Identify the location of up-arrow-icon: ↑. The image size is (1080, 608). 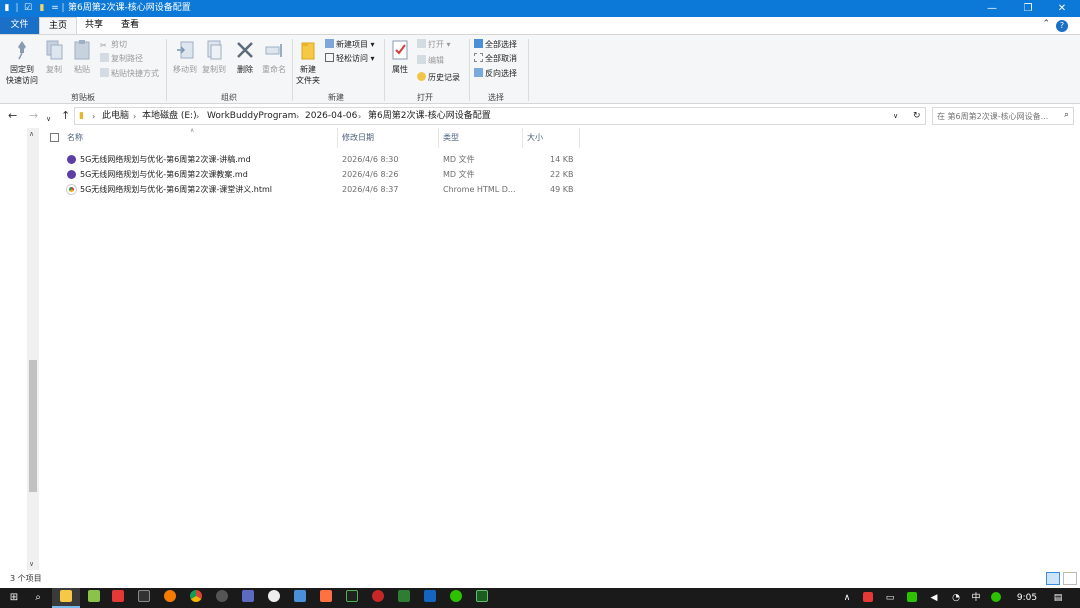
(65, 116).